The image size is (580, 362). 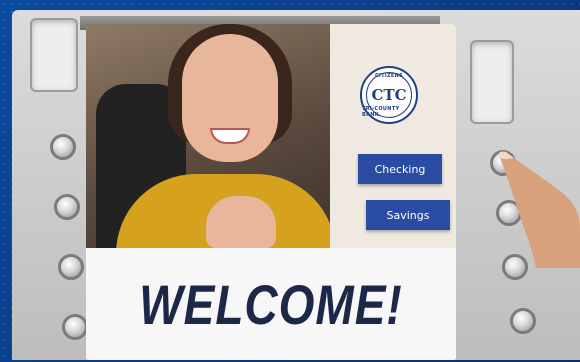 I want to click on card-slot-right, so click(x=492, y=82).